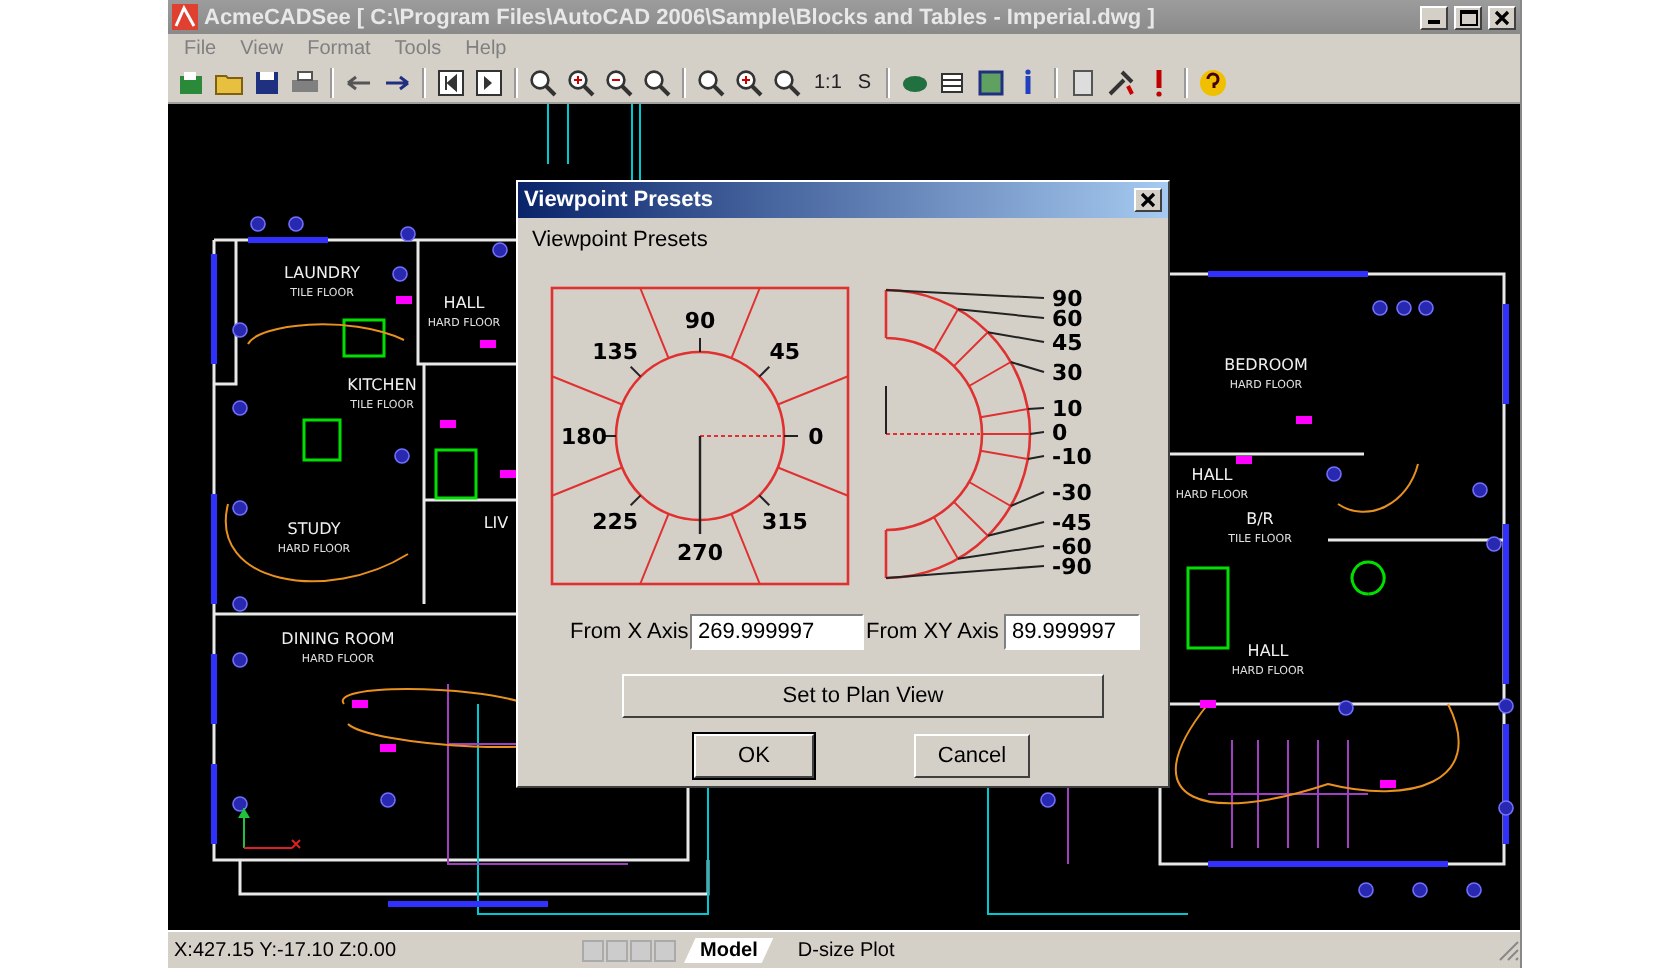 The image size is (1672, 968). What do you see at coordinates (680, 17) in the screenshot?
I see `window-title: AcmeCADSee [ C:\Program Files\AutoCAD 2006\Sample\Blocks and Tables - Imperial.dwg ]` at bounding box center [680, 17].